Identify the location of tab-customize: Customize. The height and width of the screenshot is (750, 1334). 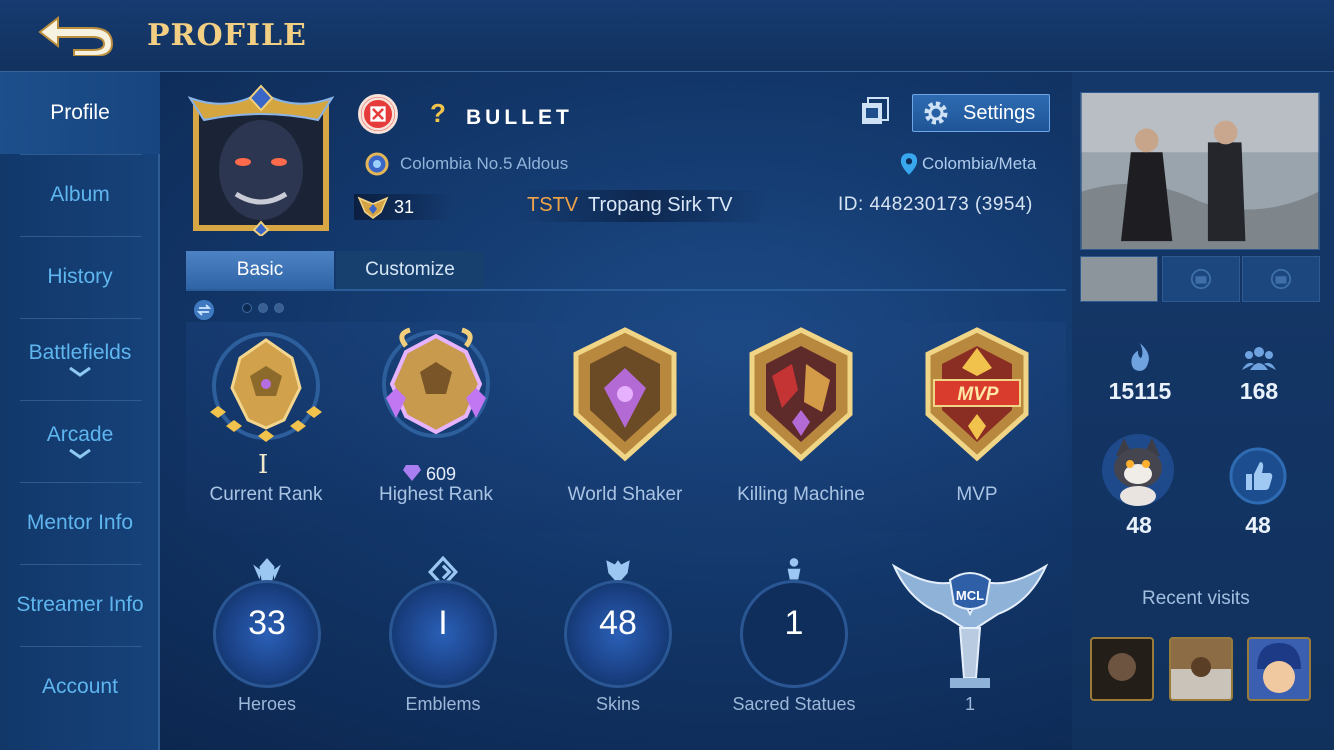
(410, 270).